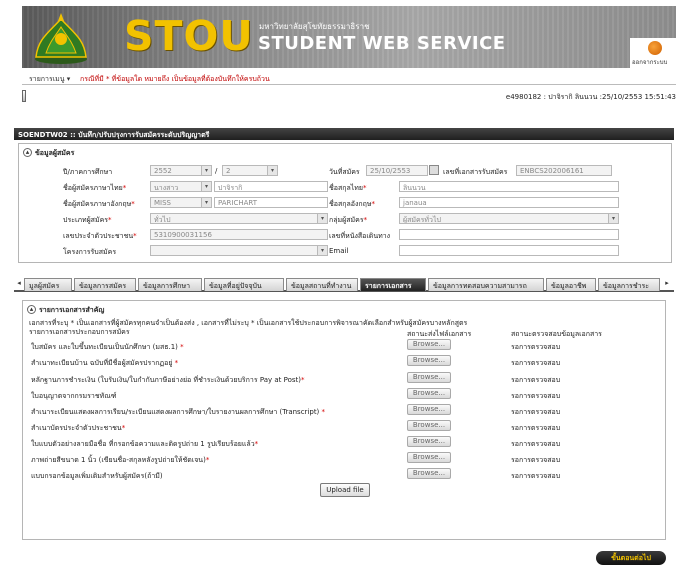 The width and height of the screenshot is (684, 575). Describe the element at coordinates (189, 36) in the screenshot. I see `stou-logo-text: STOU` at that location.